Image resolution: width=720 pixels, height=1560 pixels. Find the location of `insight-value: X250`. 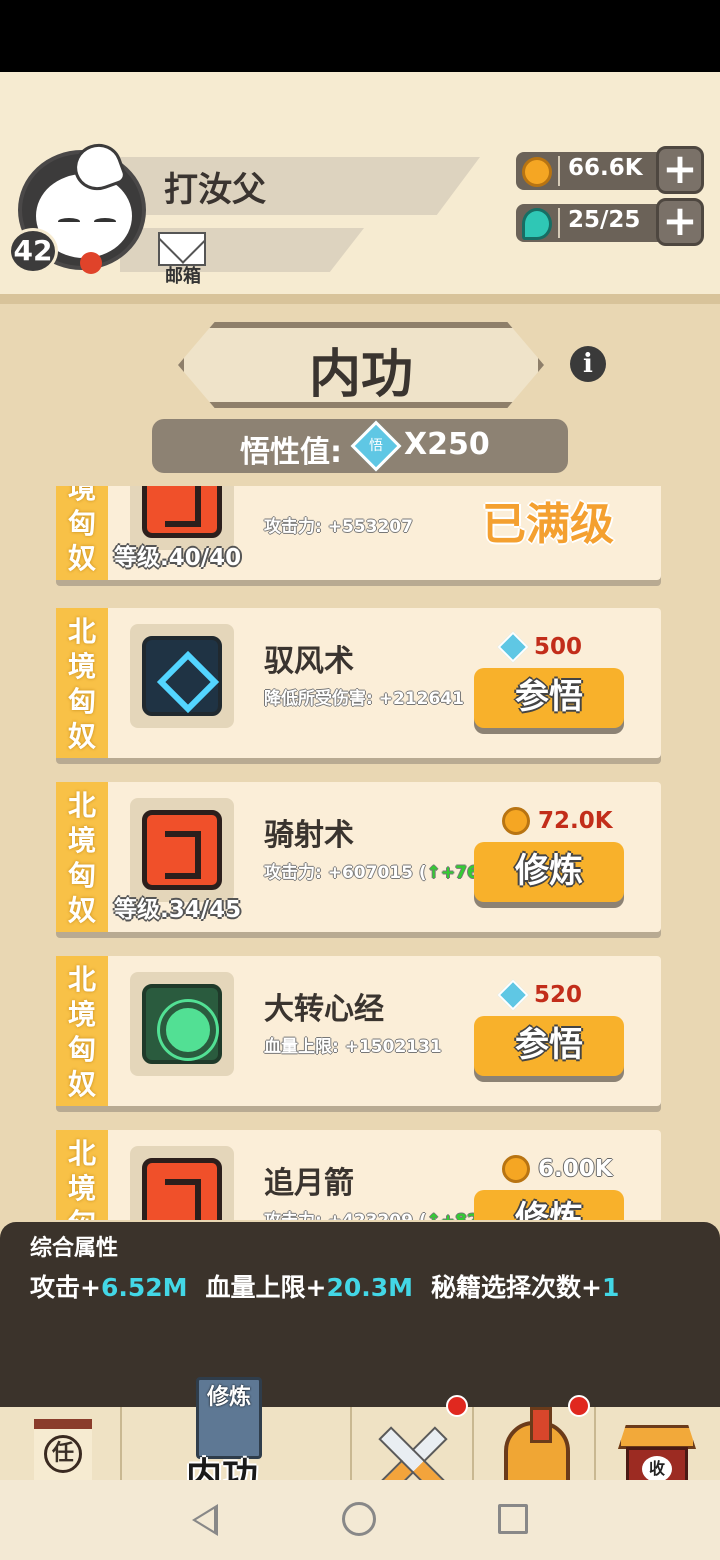

insight-value: X250 is located at coordinates (447, 444).